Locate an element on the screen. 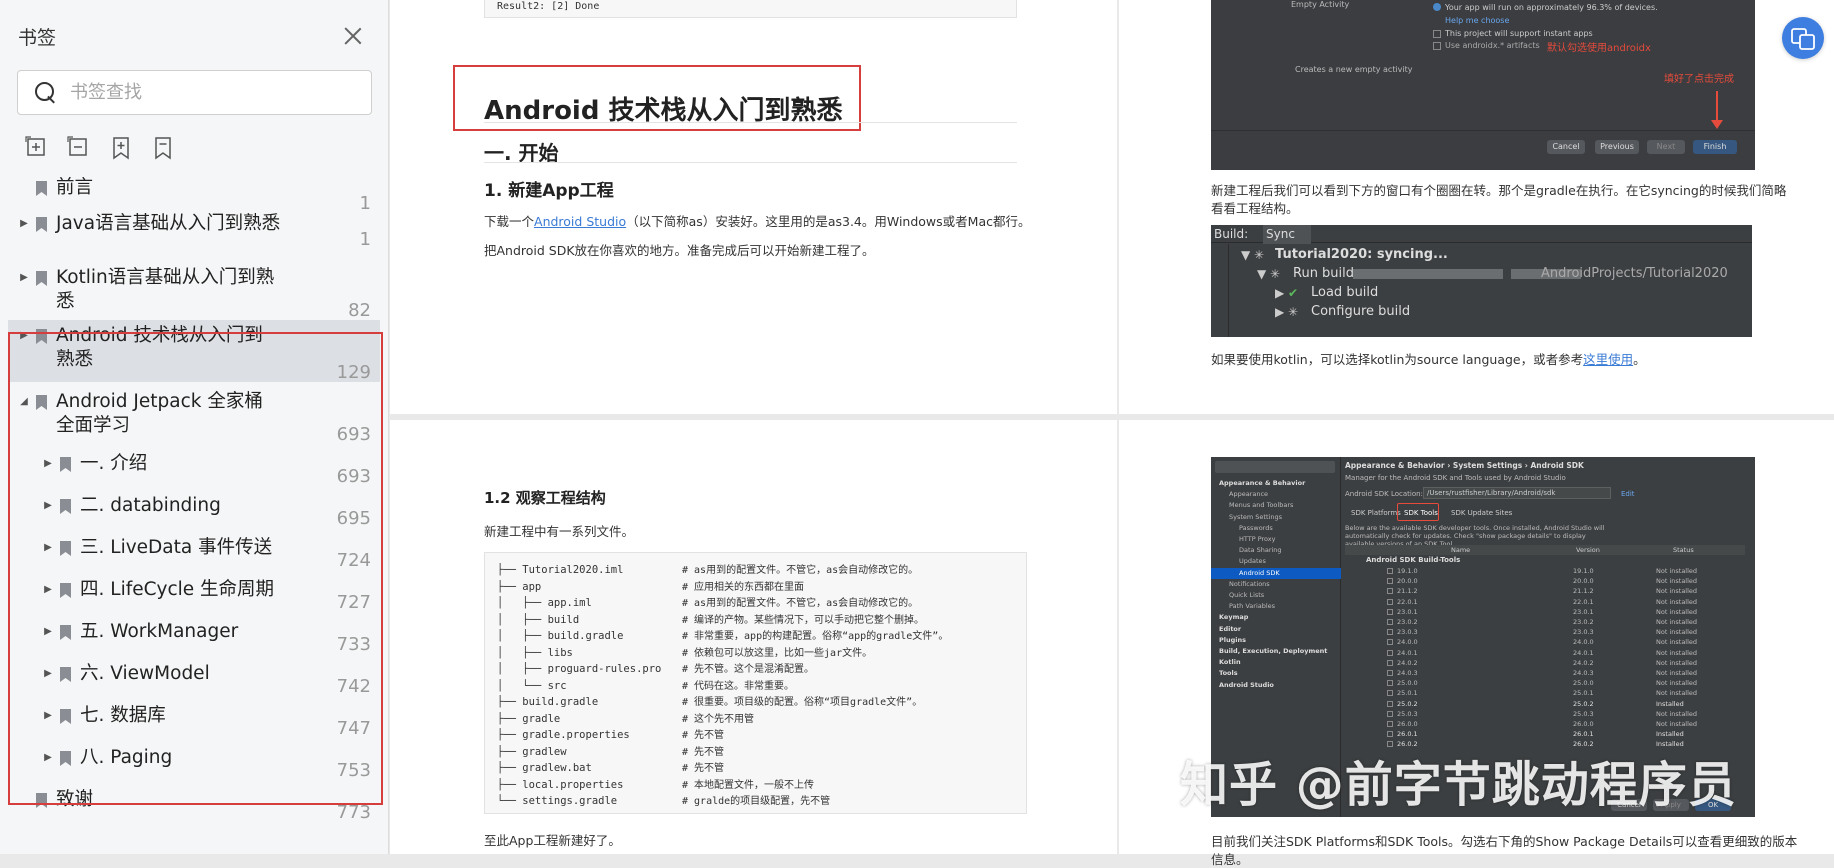 The height and width of the screenshot is (868, 1834). column-header: Version is located at coordinates (1588, 550).